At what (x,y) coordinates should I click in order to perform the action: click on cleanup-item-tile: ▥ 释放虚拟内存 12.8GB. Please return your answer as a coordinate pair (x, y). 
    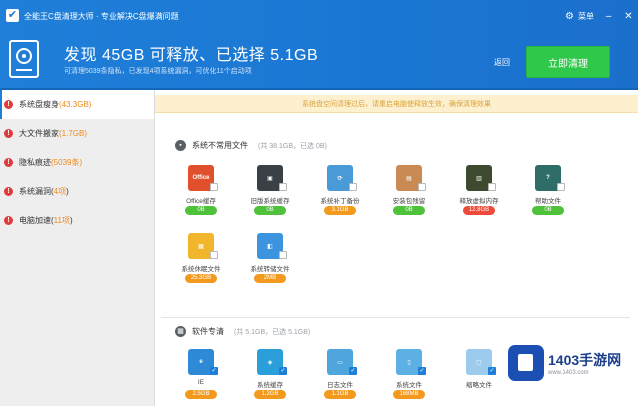
    Looking at the image, I should click on (479, 199).